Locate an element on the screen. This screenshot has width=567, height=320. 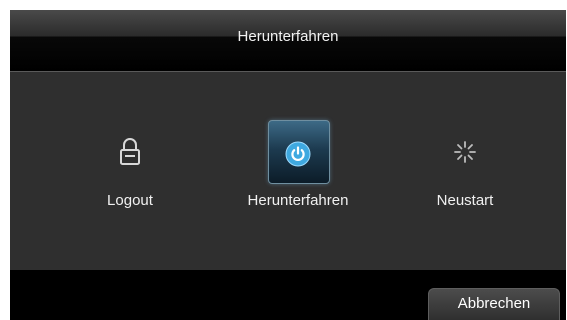
power-icon is located at coordinates (298, 154).